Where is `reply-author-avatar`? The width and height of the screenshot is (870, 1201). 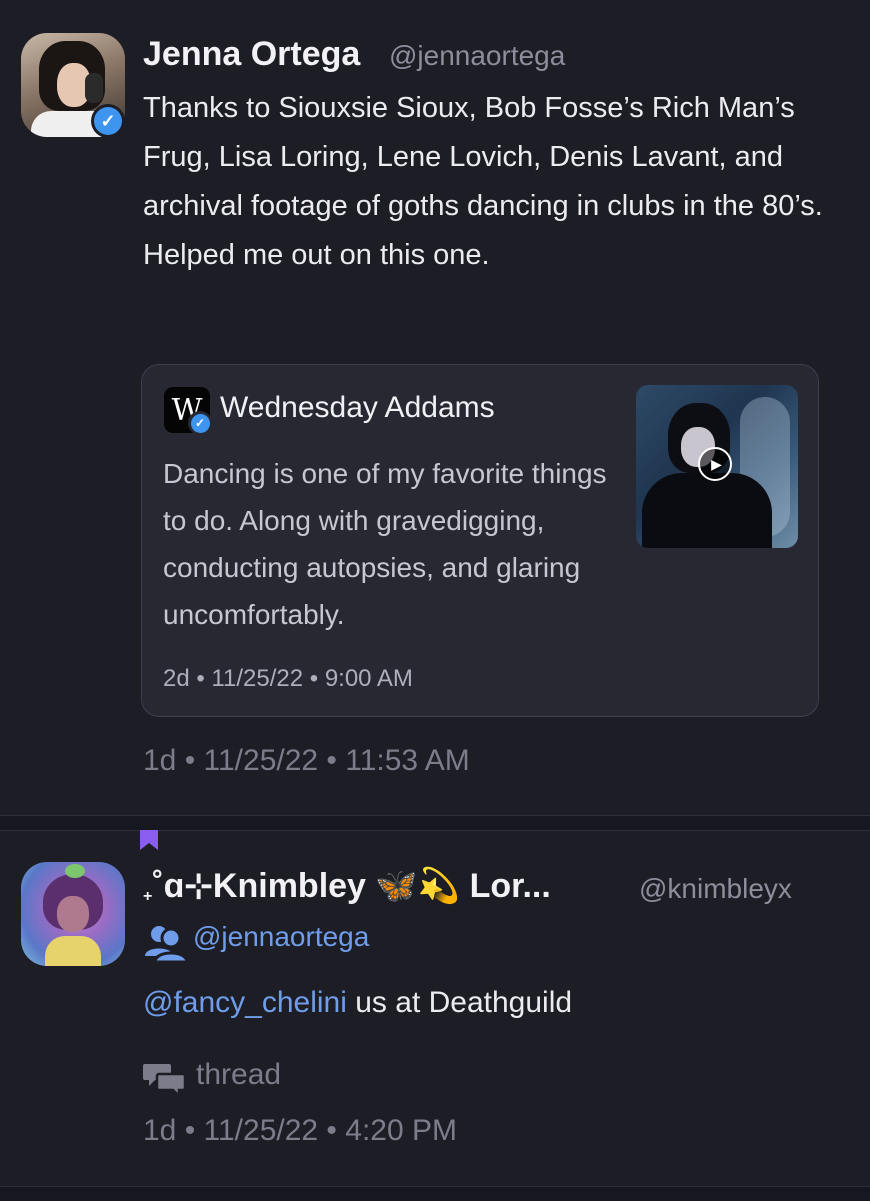 reply-author-avatar is located at coordinates (73, 914).